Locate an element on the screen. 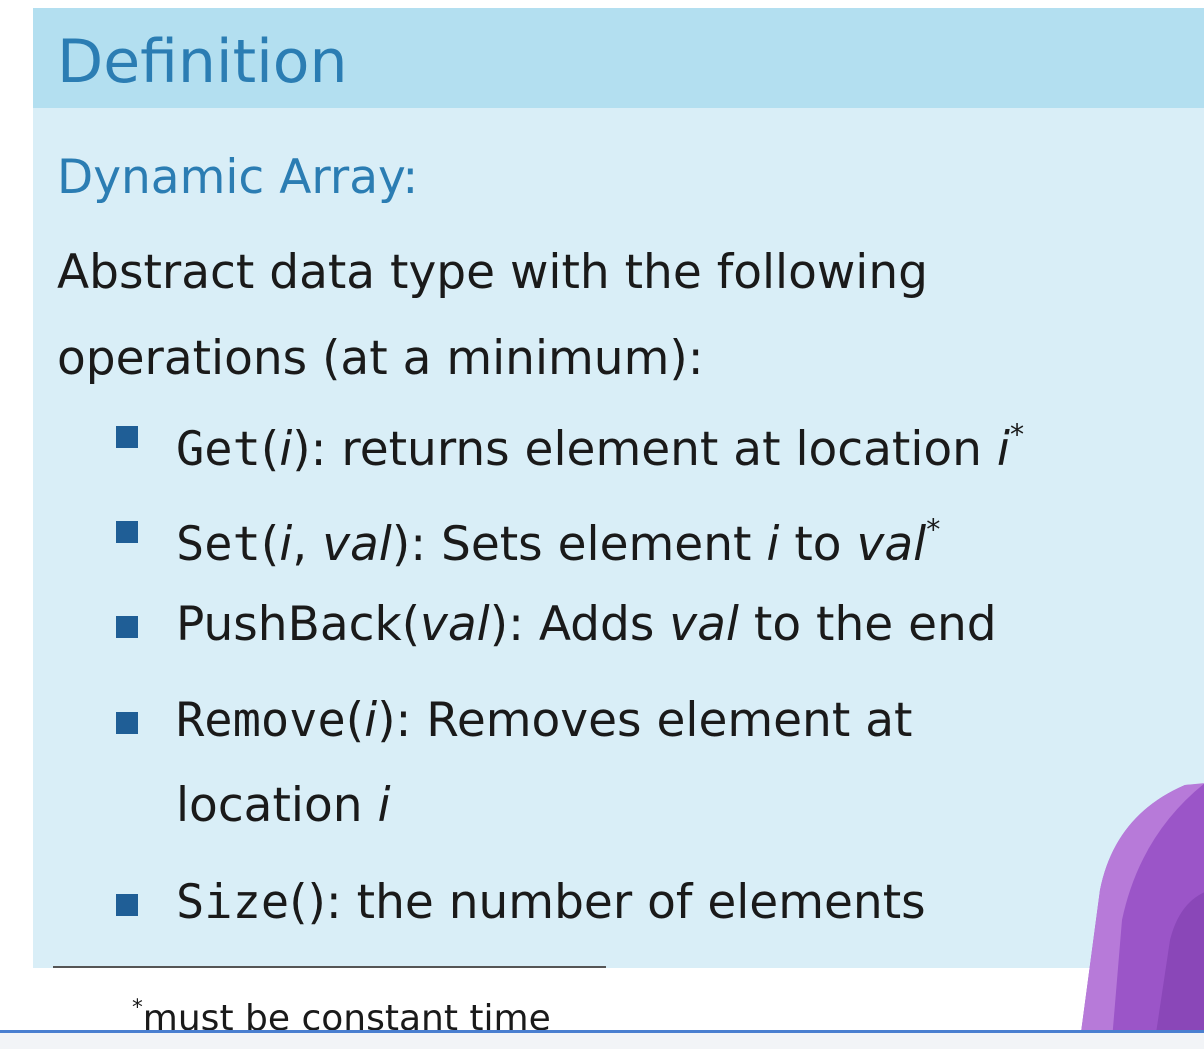 This screenshot has width=1204, height=1049. list-item-remove-cont: location i is located at coordinates (283, 806).